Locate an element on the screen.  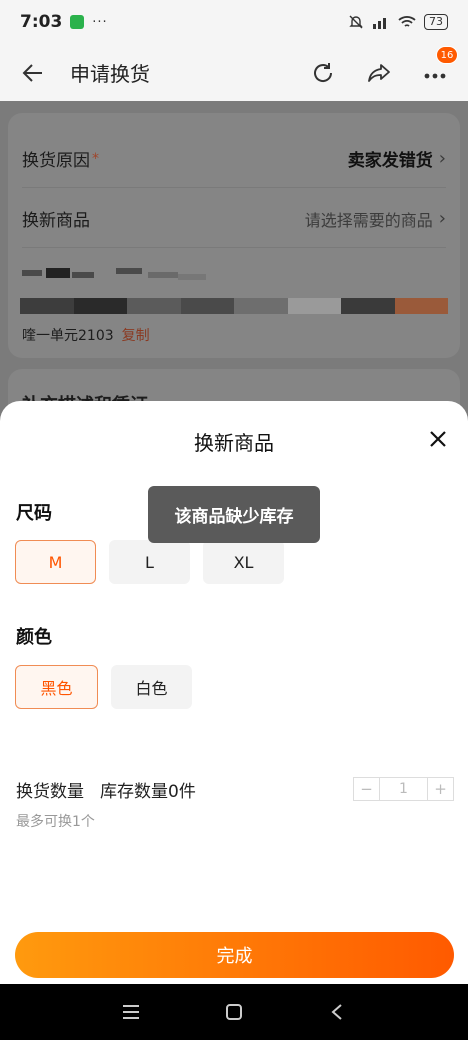
color-option-black: 黑色 is located at coordinates (56, 687).